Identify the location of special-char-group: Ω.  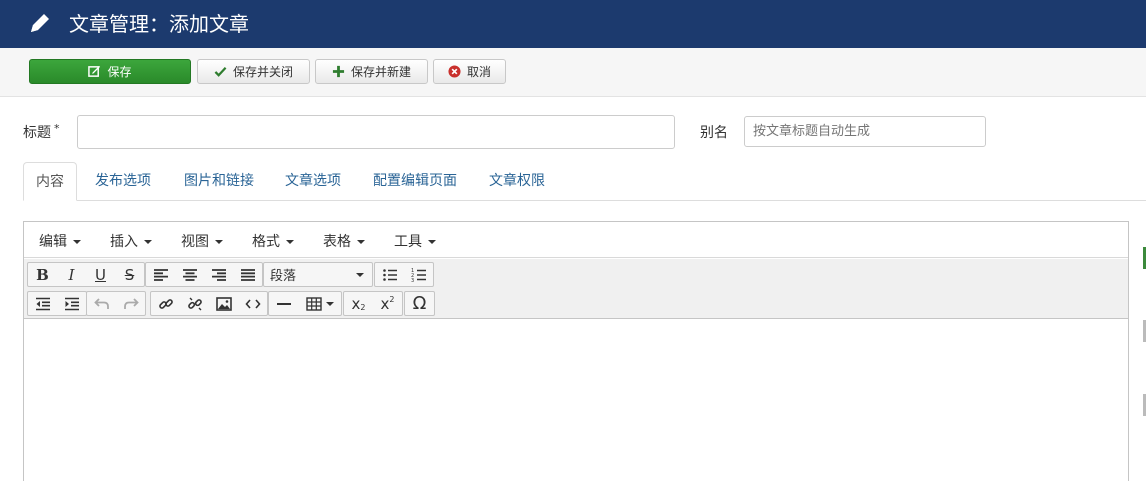
(419, 303).